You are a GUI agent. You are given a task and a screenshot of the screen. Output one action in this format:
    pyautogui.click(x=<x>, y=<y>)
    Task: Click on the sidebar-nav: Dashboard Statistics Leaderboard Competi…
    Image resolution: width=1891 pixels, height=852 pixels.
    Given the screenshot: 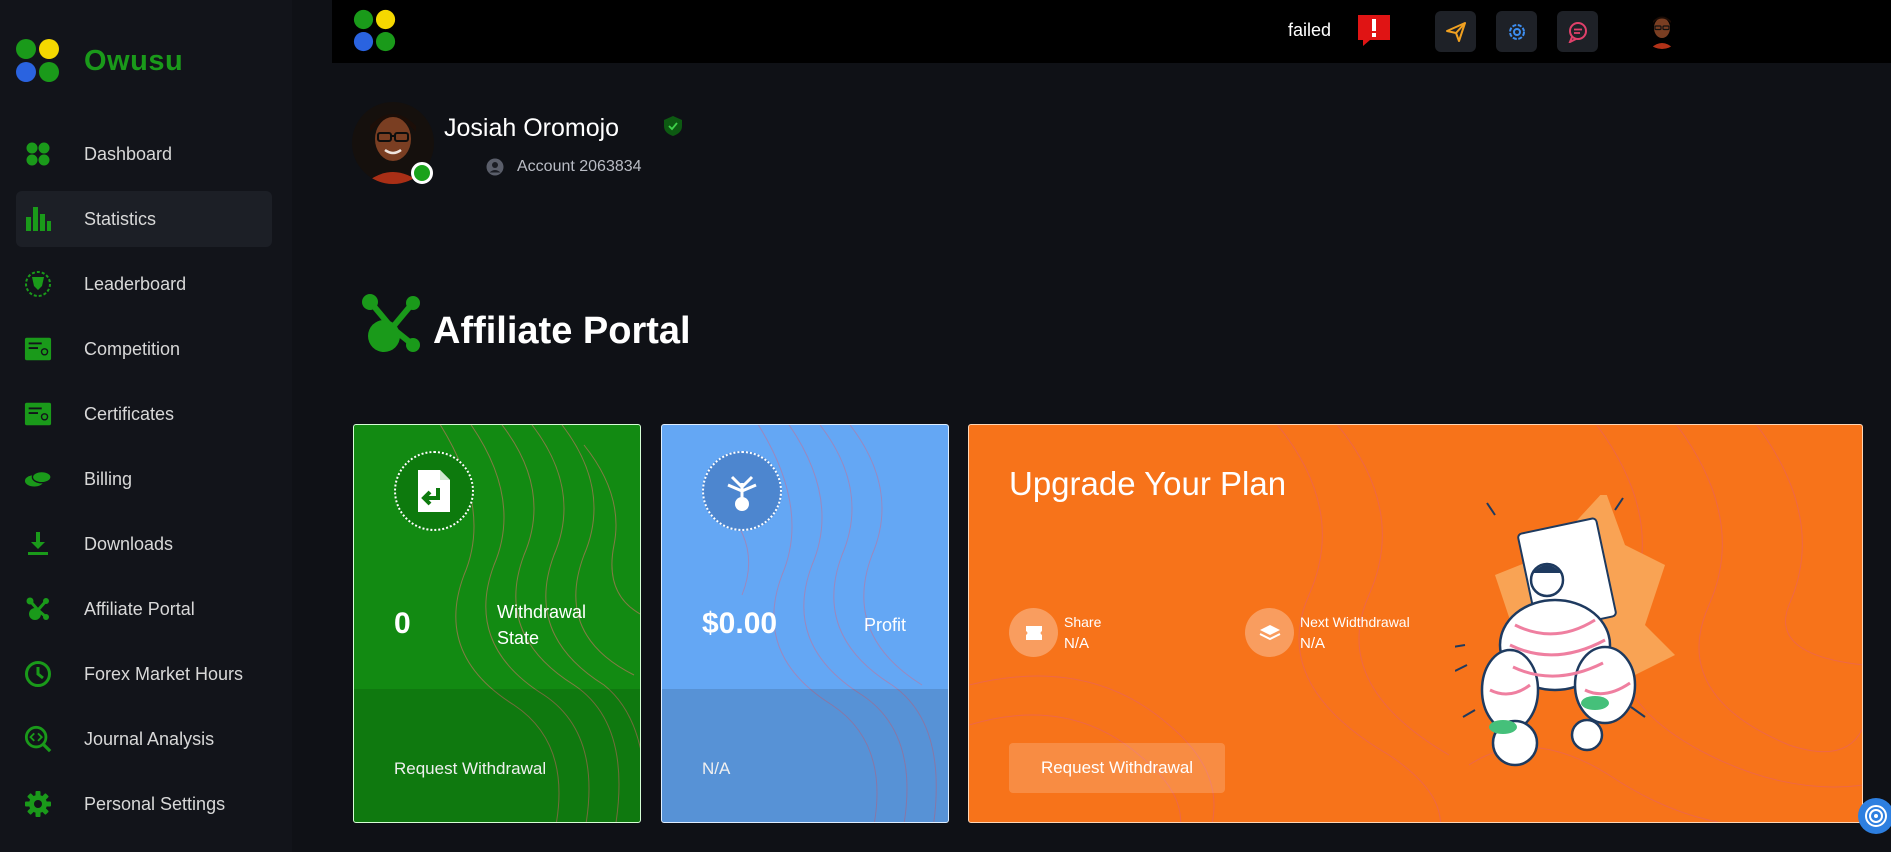 What is the action you would take?
    pyautogui.click(x=144, y=483)
    